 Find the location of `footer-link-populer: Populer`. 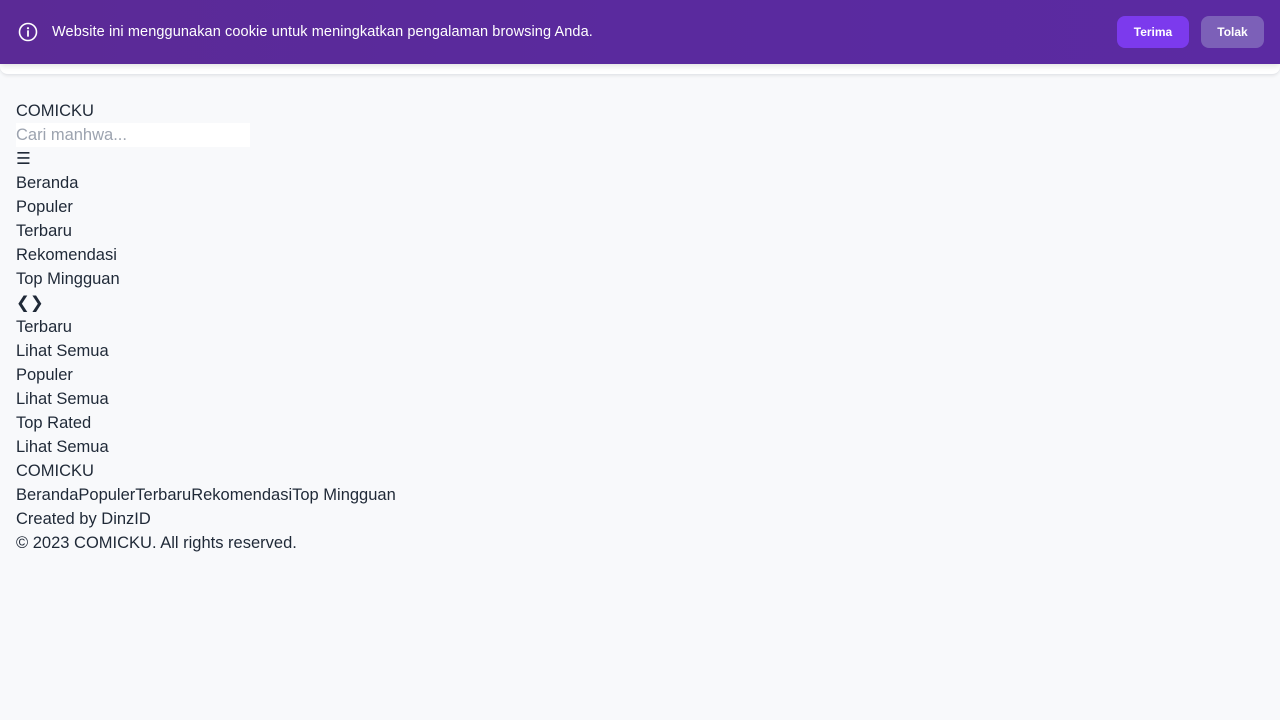

footer-link-populer: Populer is located at coordinates (106, 495).